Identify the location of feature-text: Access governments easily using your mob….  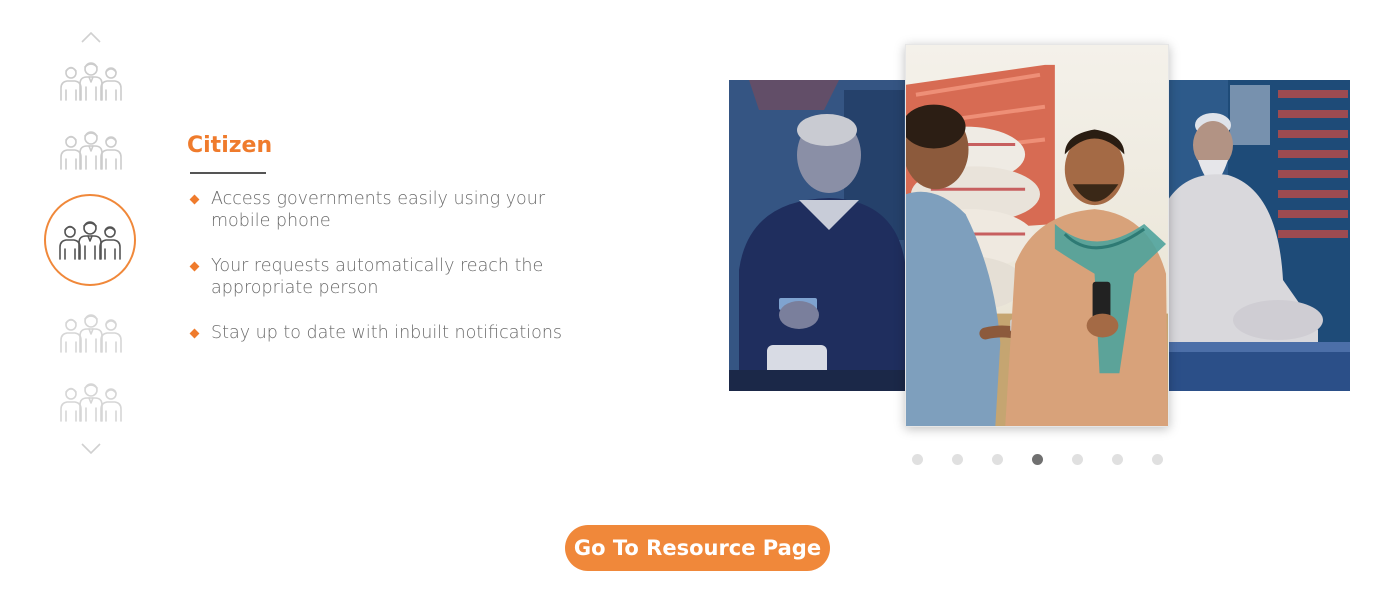
(378, 210).